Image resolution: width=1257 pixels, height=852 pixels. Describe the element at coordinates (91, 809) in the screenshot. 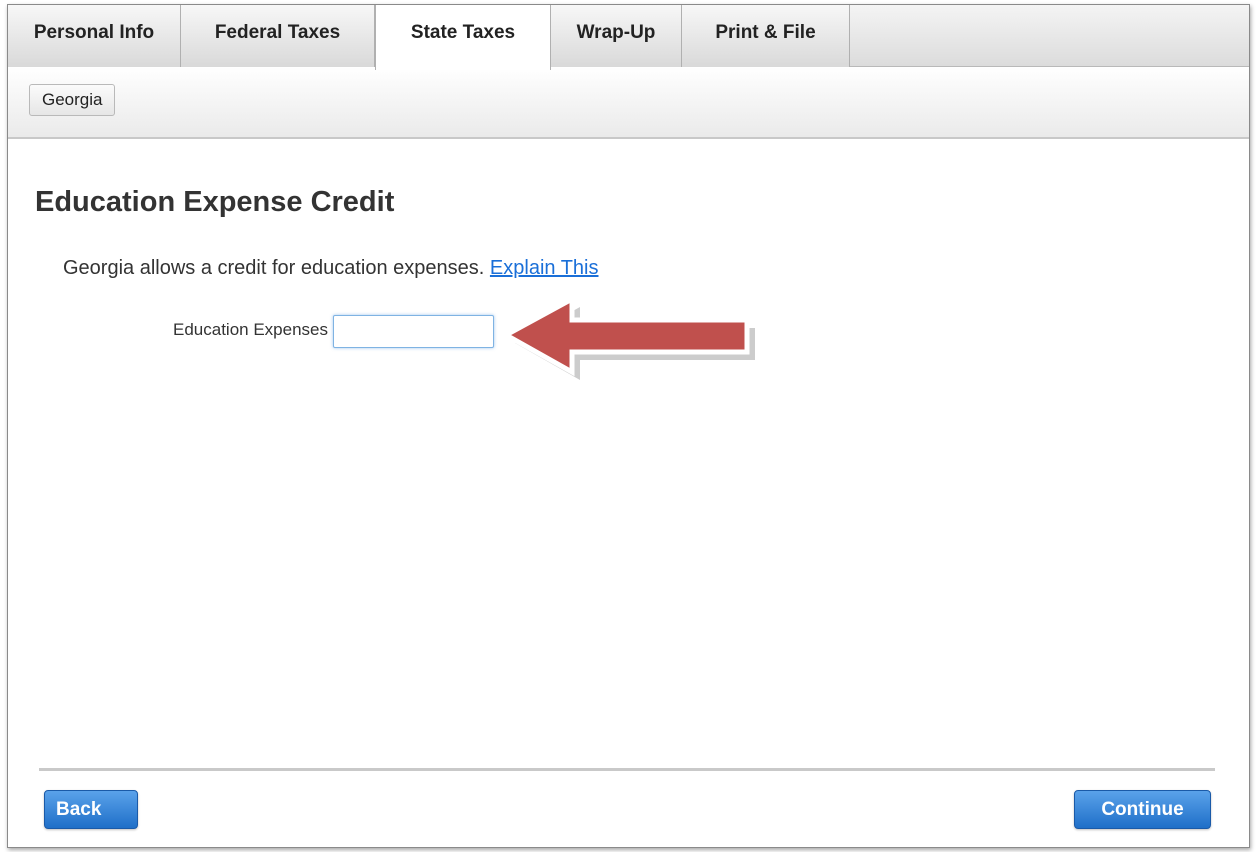

I see `back-button: Back` at that location.